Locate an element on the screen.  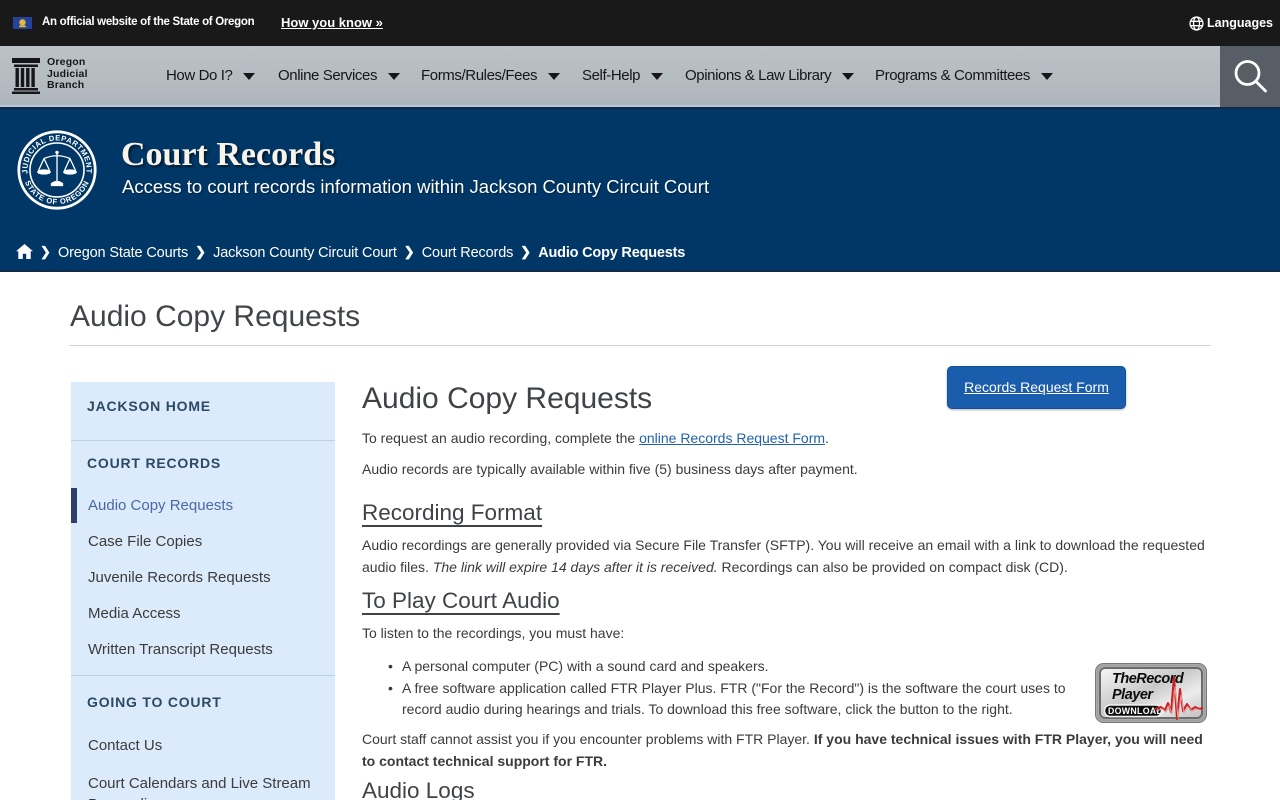
svg-text: DOWNLOAD is located at coordinates (1135, 711).